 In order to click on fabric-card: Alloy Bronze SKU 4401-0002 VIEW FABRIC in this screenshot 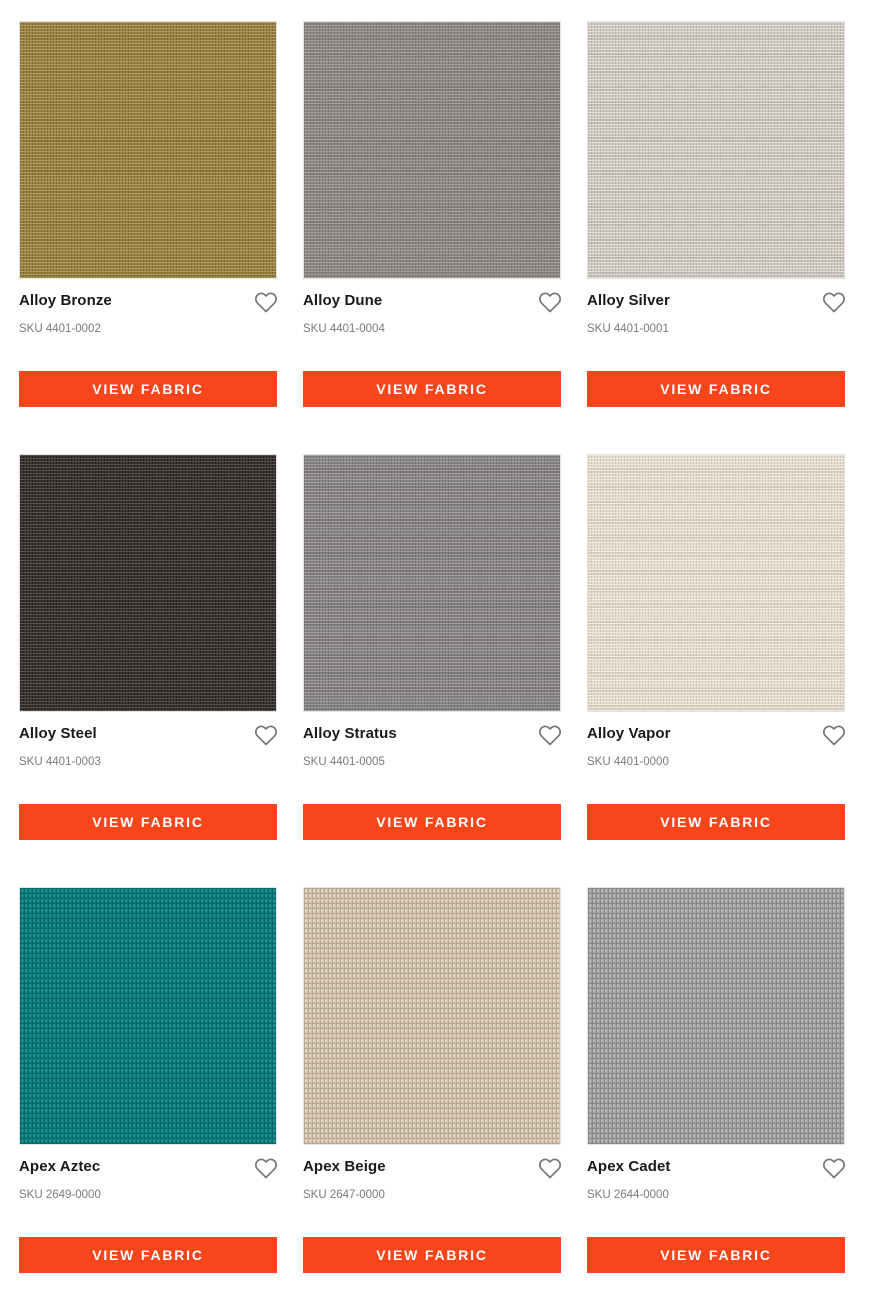, I will do `click(148, 215)`.